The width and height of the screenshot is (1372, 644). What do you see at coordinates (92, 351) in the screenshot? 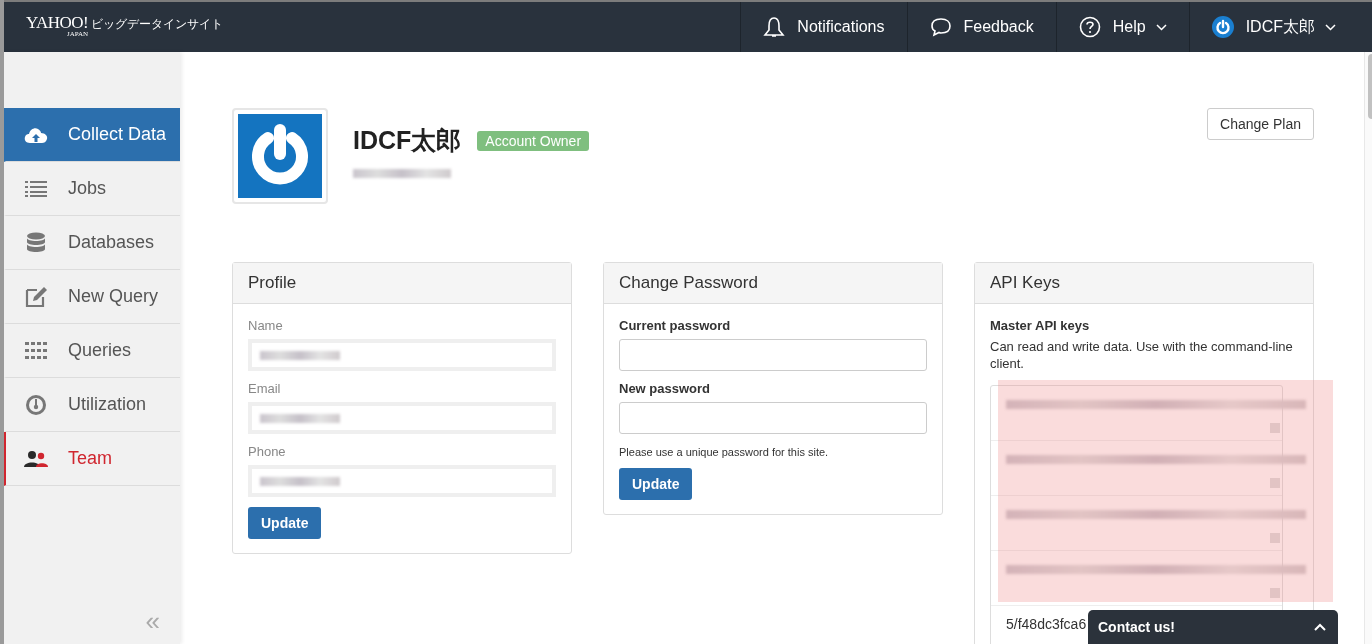
I see `sidebar-item: Queries` at bounding box center [92, 351].